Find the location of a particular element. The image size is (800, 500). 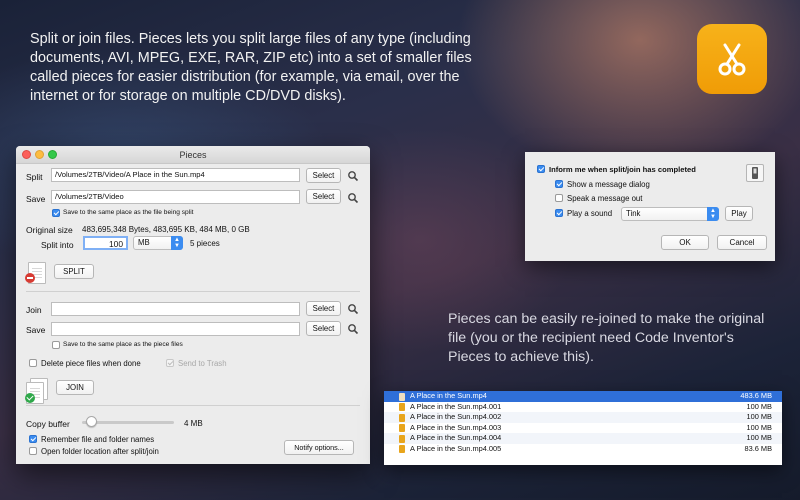

split-same-place-checkbox is located at coordinates (56, 213).